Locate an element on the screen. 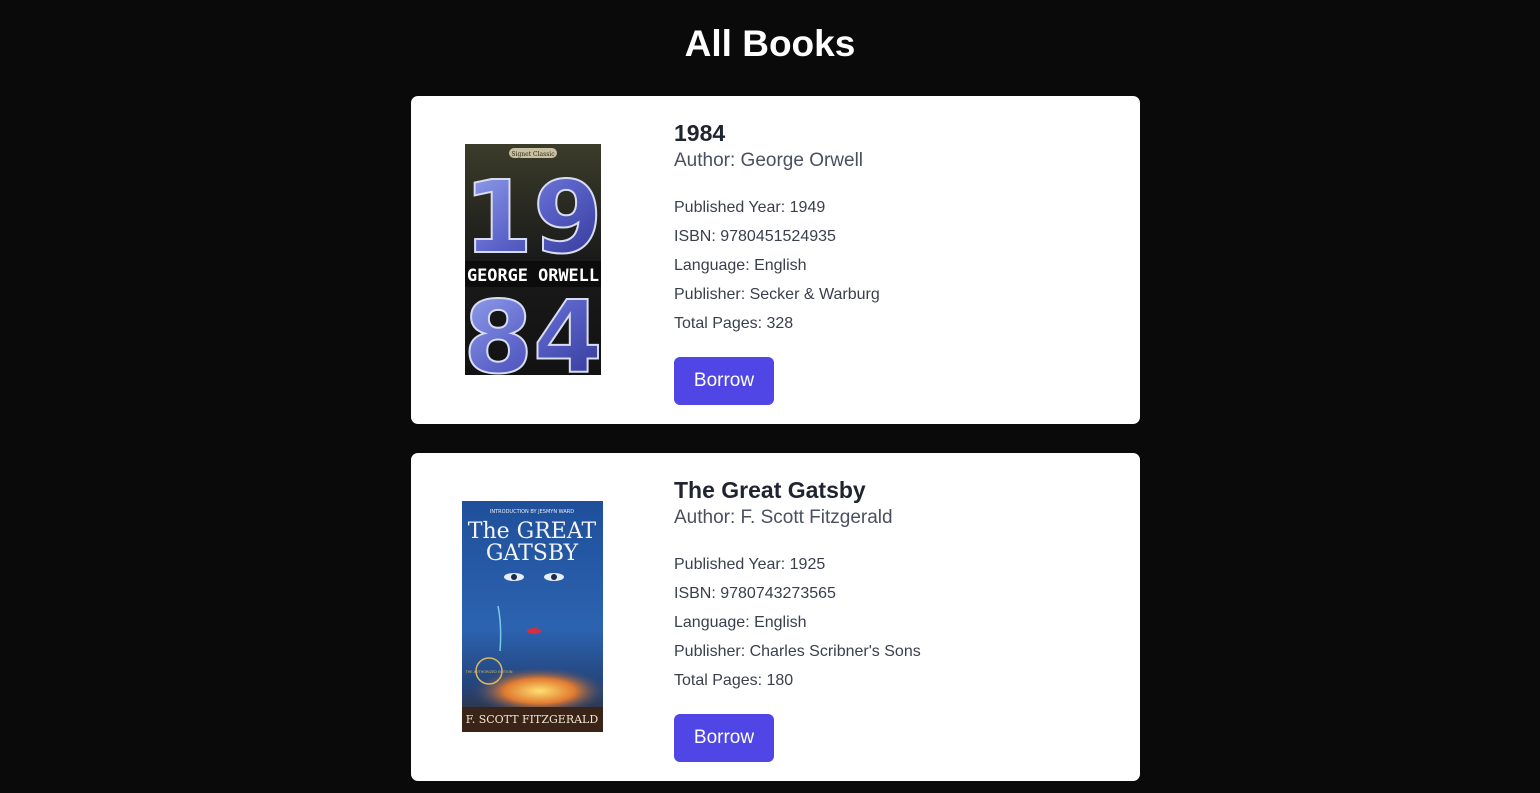 This screenshot has width=1540, height=793. cover-top-digits: 19 is located at coordinates (533, 217).